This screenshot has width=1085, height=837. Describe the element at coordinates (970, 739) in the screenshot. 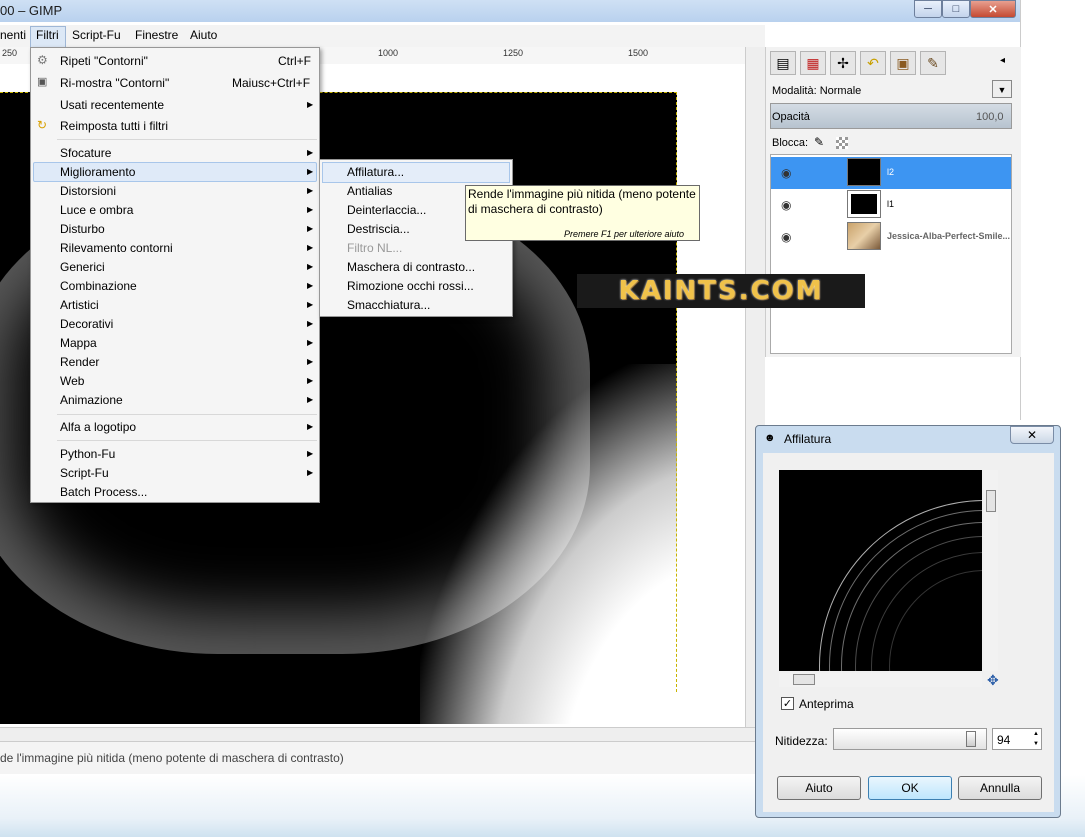

I see `slider-handle` at that location.